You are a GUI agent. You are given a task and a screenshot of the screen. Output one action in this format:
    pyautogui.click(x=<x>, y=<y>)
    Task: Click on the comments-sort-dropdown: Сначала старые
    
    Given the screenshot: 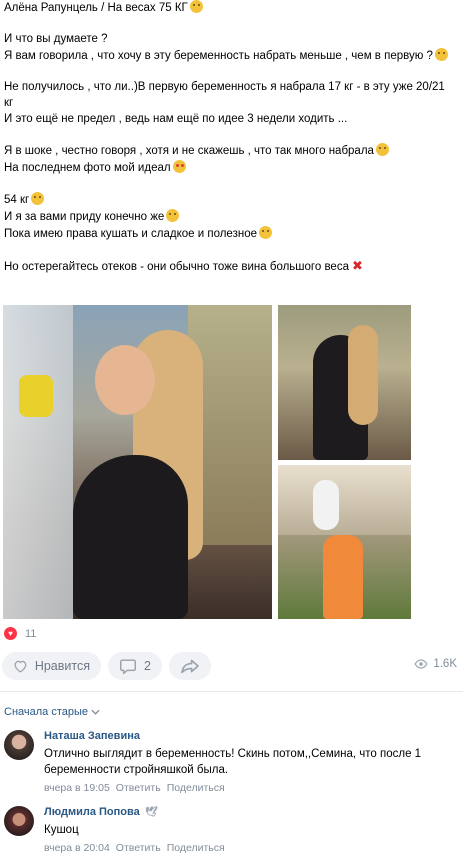 What is the action you would take?
    pyautogui.click(x=52, y=712)
    